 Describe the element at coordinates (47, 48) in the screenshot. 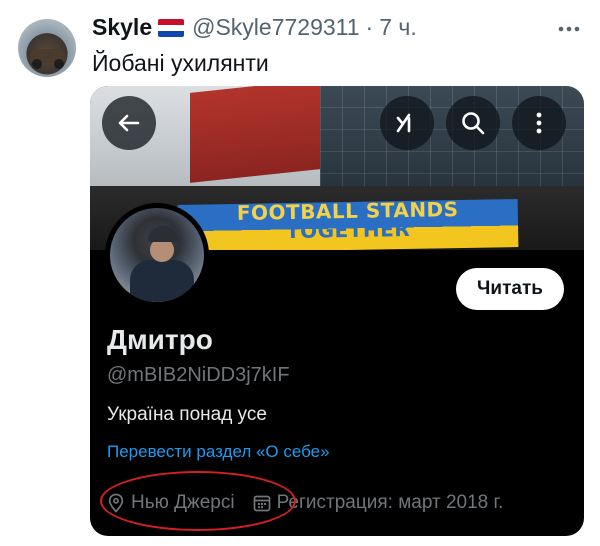

I see `tweet-author-avatar` at that location.